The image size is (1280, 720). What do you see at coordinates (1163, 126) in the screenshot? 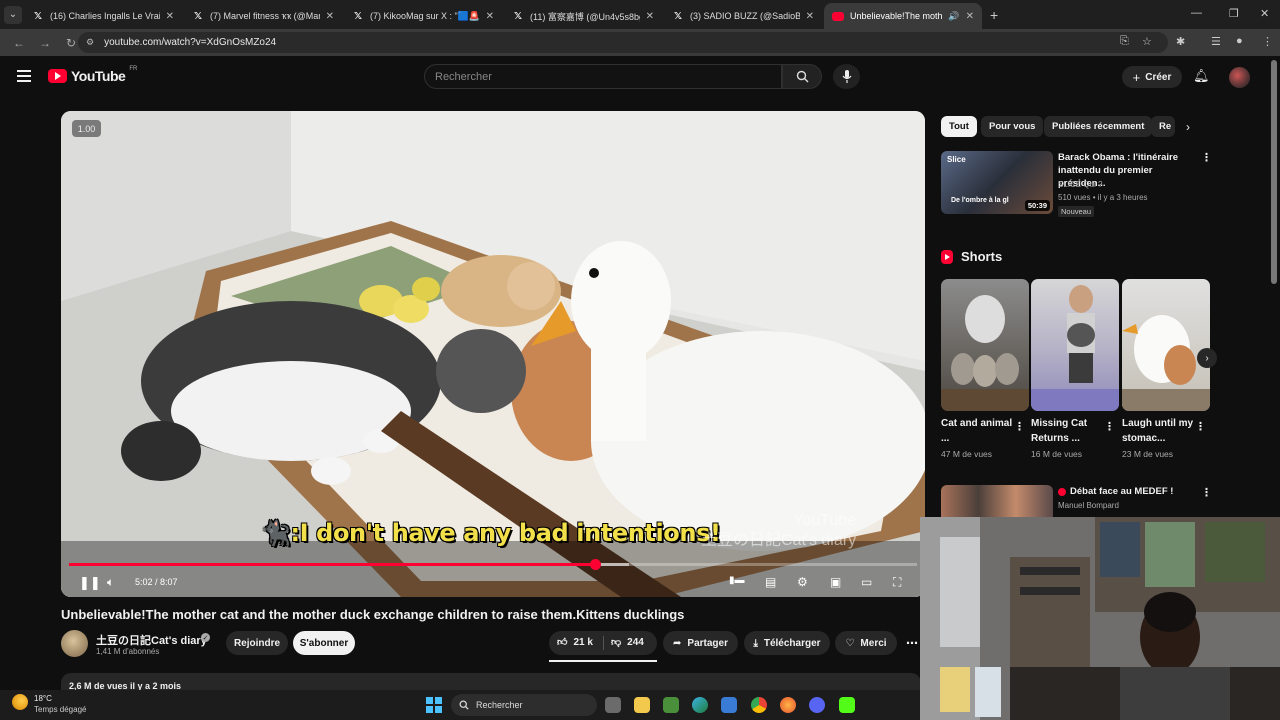
I see `chip-partial: Re` at bounding box center [1163, 126].